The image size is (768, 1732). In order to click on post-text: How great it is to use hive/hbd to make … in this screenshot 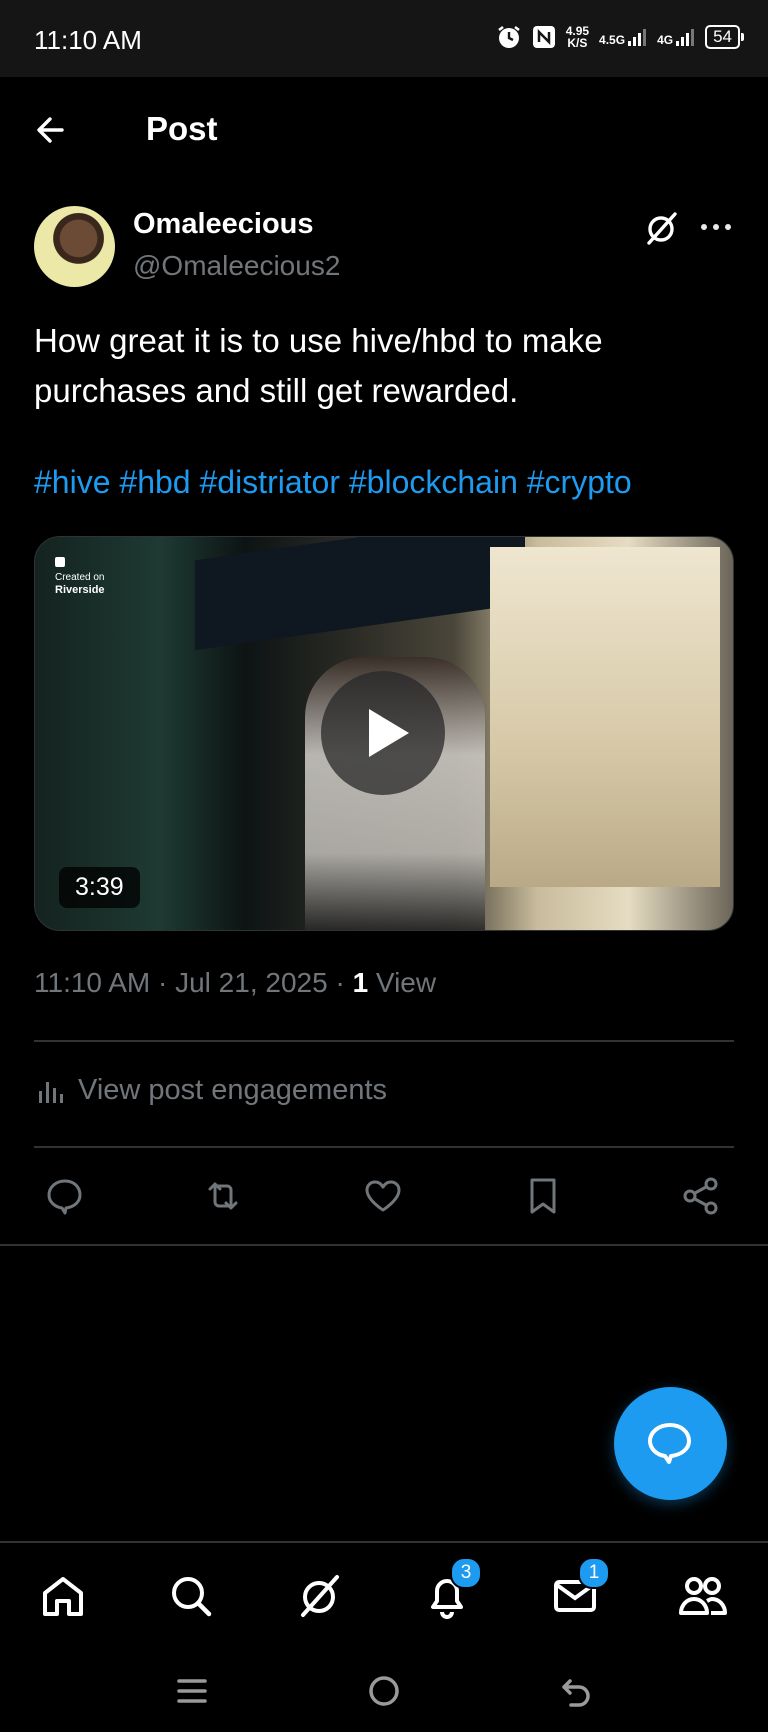, I will do `click(318, 365)`.